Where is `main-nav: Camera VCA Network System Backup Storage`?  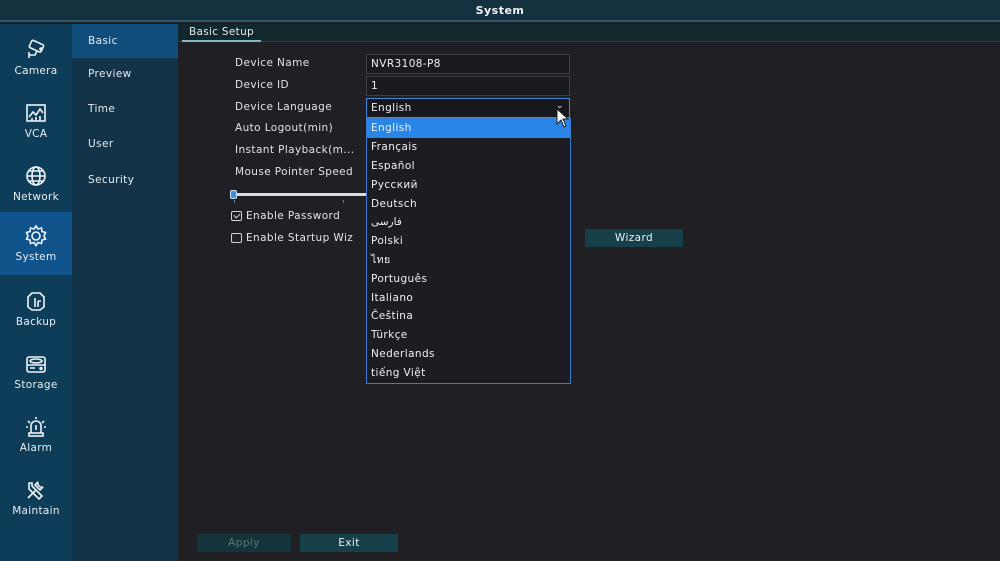
main-nav: Camera VCA Network System Backup Storage is located at coordinates (36, 292).